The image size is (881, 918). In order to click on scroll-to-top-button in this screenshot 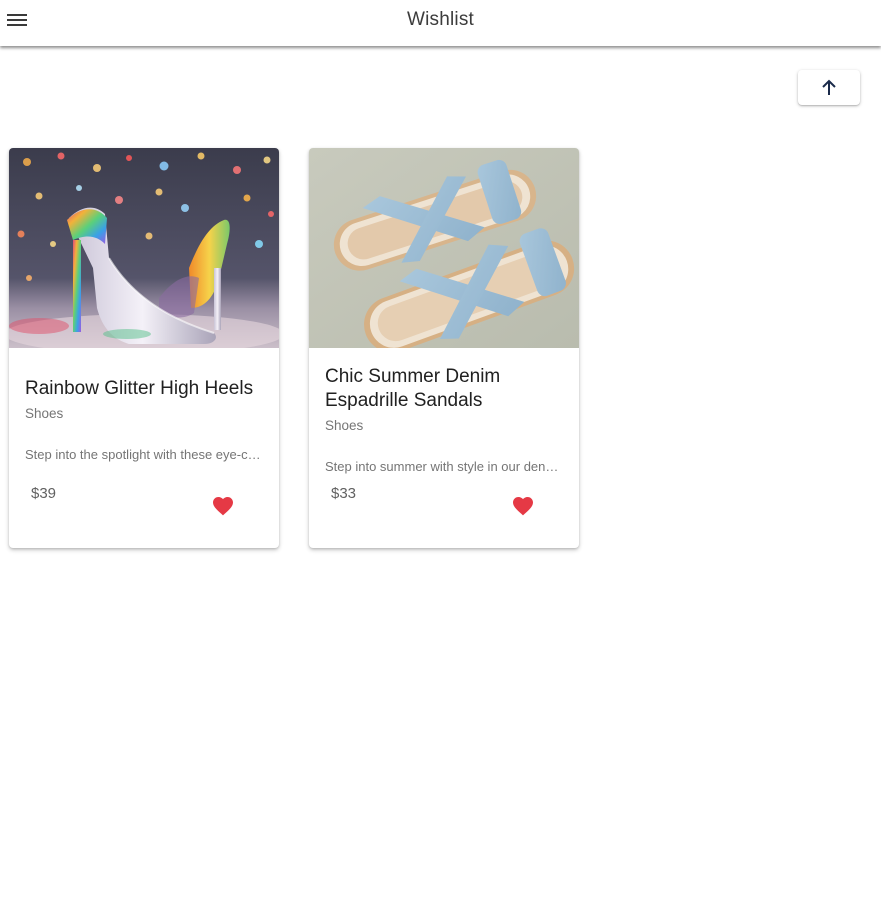, I will do `click(829, 87)`.